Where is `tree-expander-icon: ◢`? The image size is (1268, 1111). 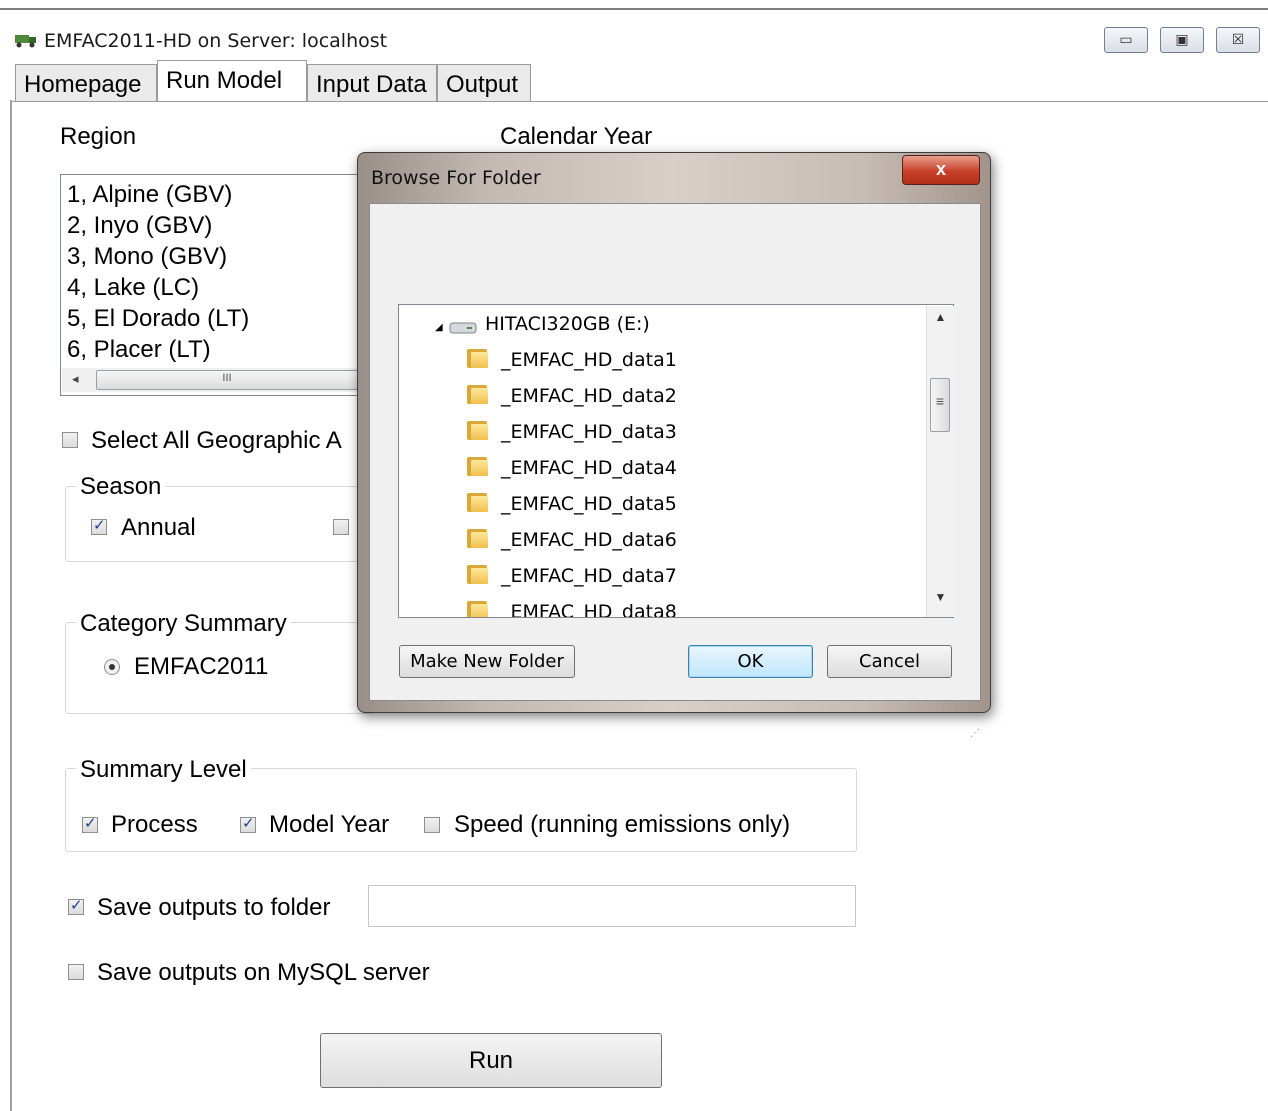
tree-expander-icon: ◢ is located at coordinates (439, 324).